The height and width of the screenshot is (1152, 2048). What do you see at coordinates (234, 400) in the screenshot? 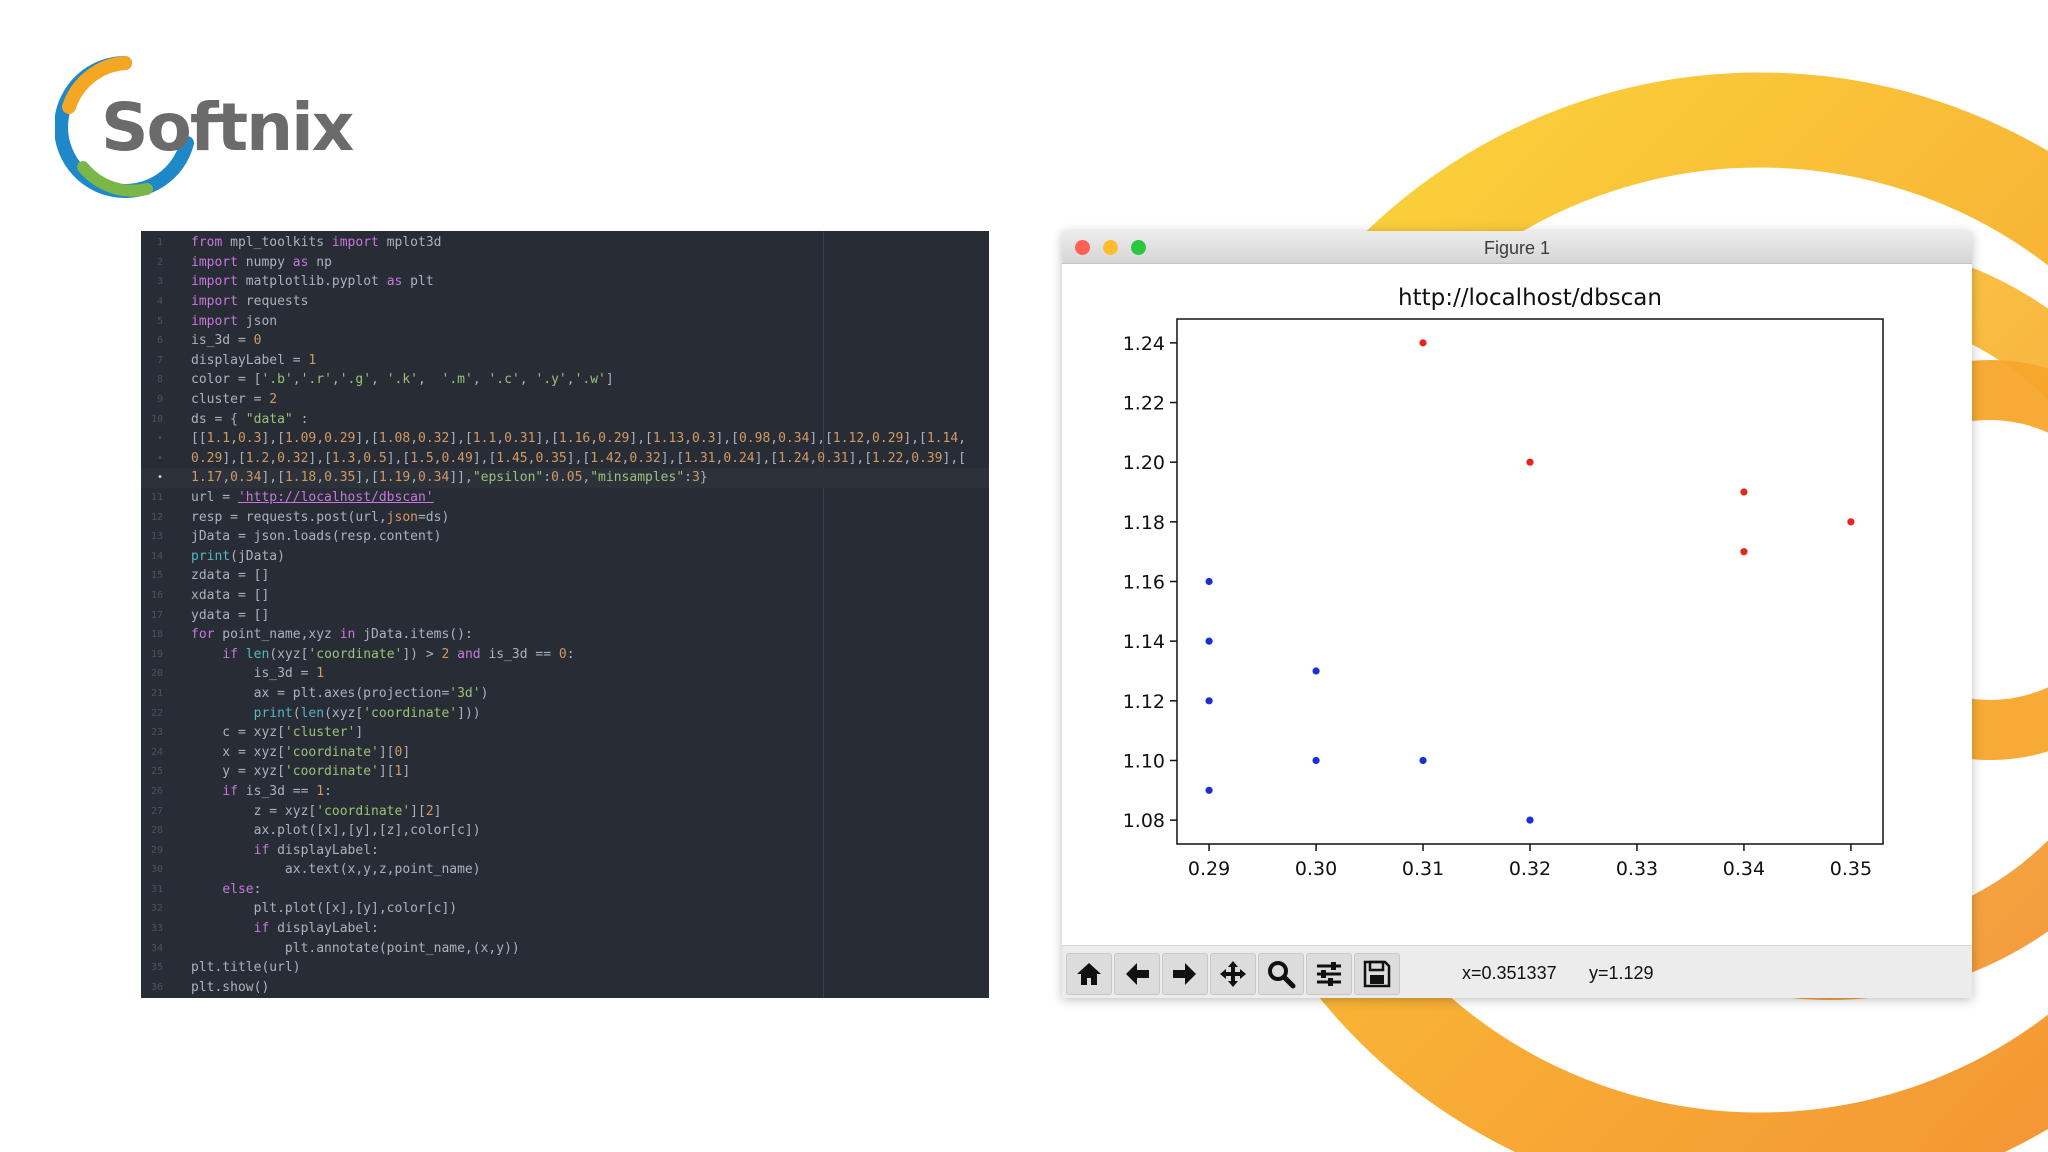
I see `code-text: cluster = 2` at bounding box center [234, 400].